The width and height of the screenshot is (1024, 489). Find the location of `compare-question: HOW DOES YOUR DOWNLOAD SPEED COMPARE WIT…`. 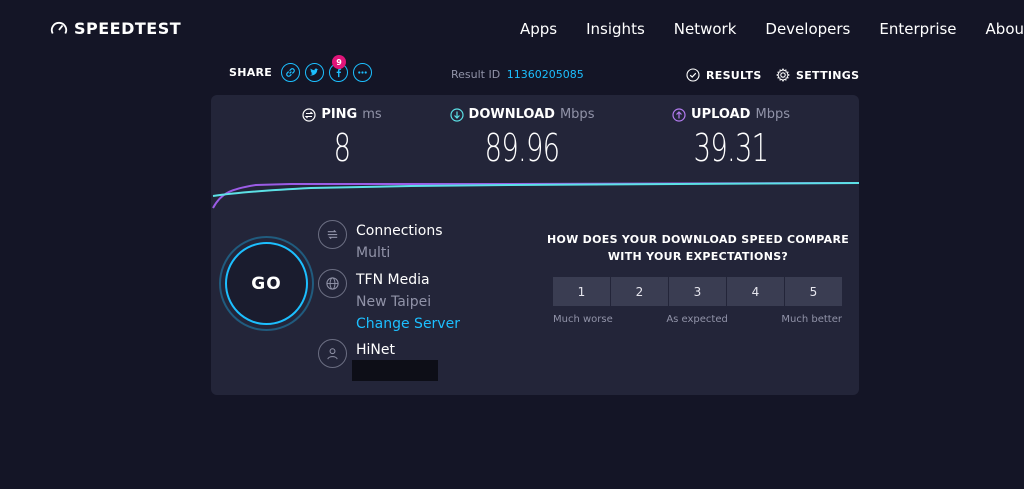

compare-question: HOW DOES YOUR DOWNLOAD SPEED COMPARE WIT… is located at coordinates (698, 248).